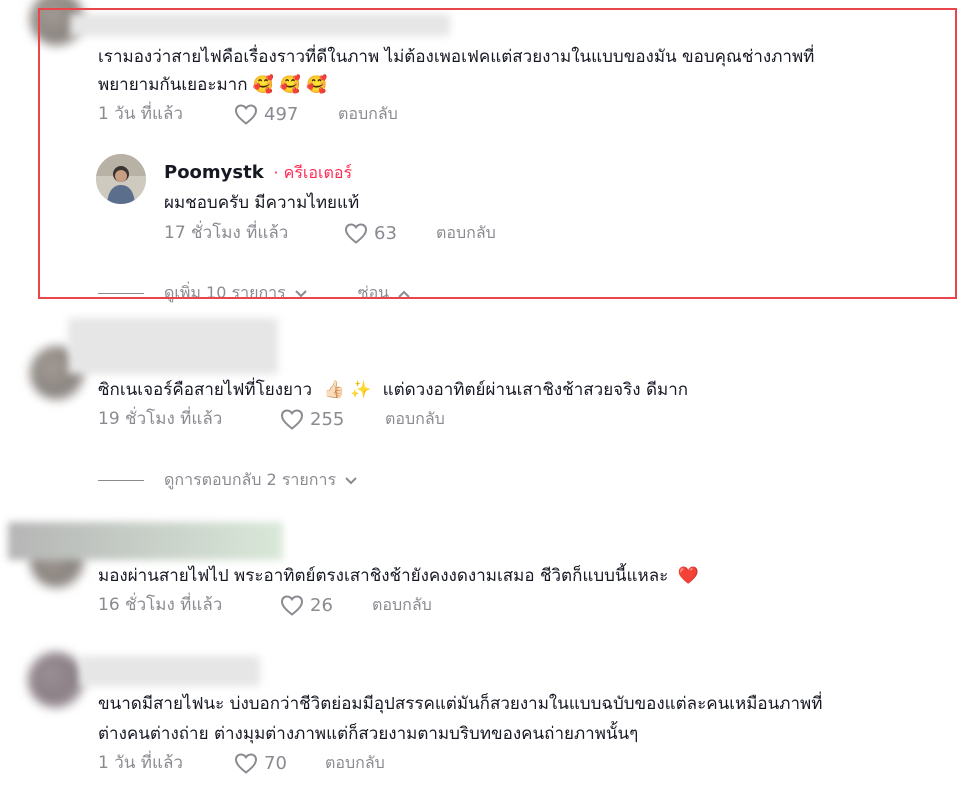 The width and height of the screenshot is (972, 809). I want to click on reply-like-button: 63, so click(370, 233).